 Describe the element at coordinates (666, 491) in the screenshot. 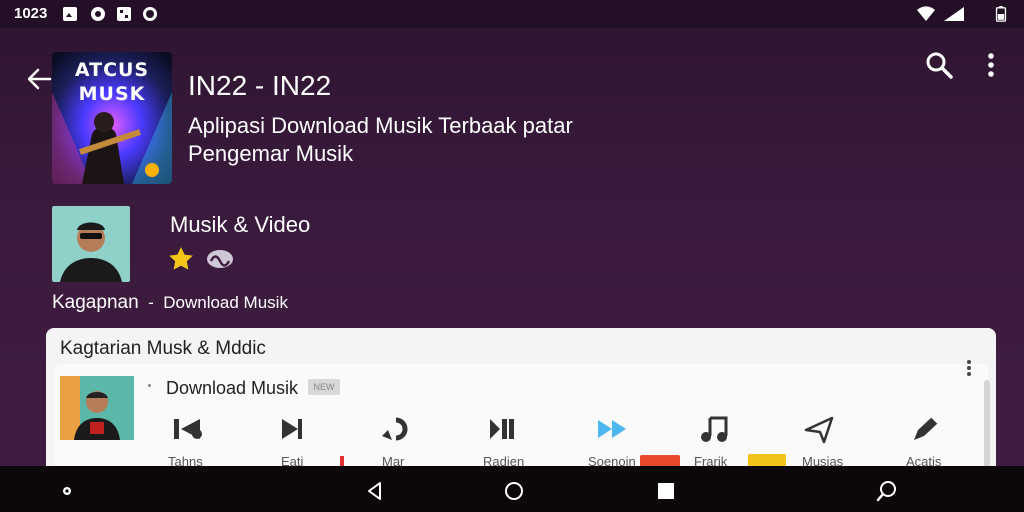

I see `recents-square-icon` at that location.